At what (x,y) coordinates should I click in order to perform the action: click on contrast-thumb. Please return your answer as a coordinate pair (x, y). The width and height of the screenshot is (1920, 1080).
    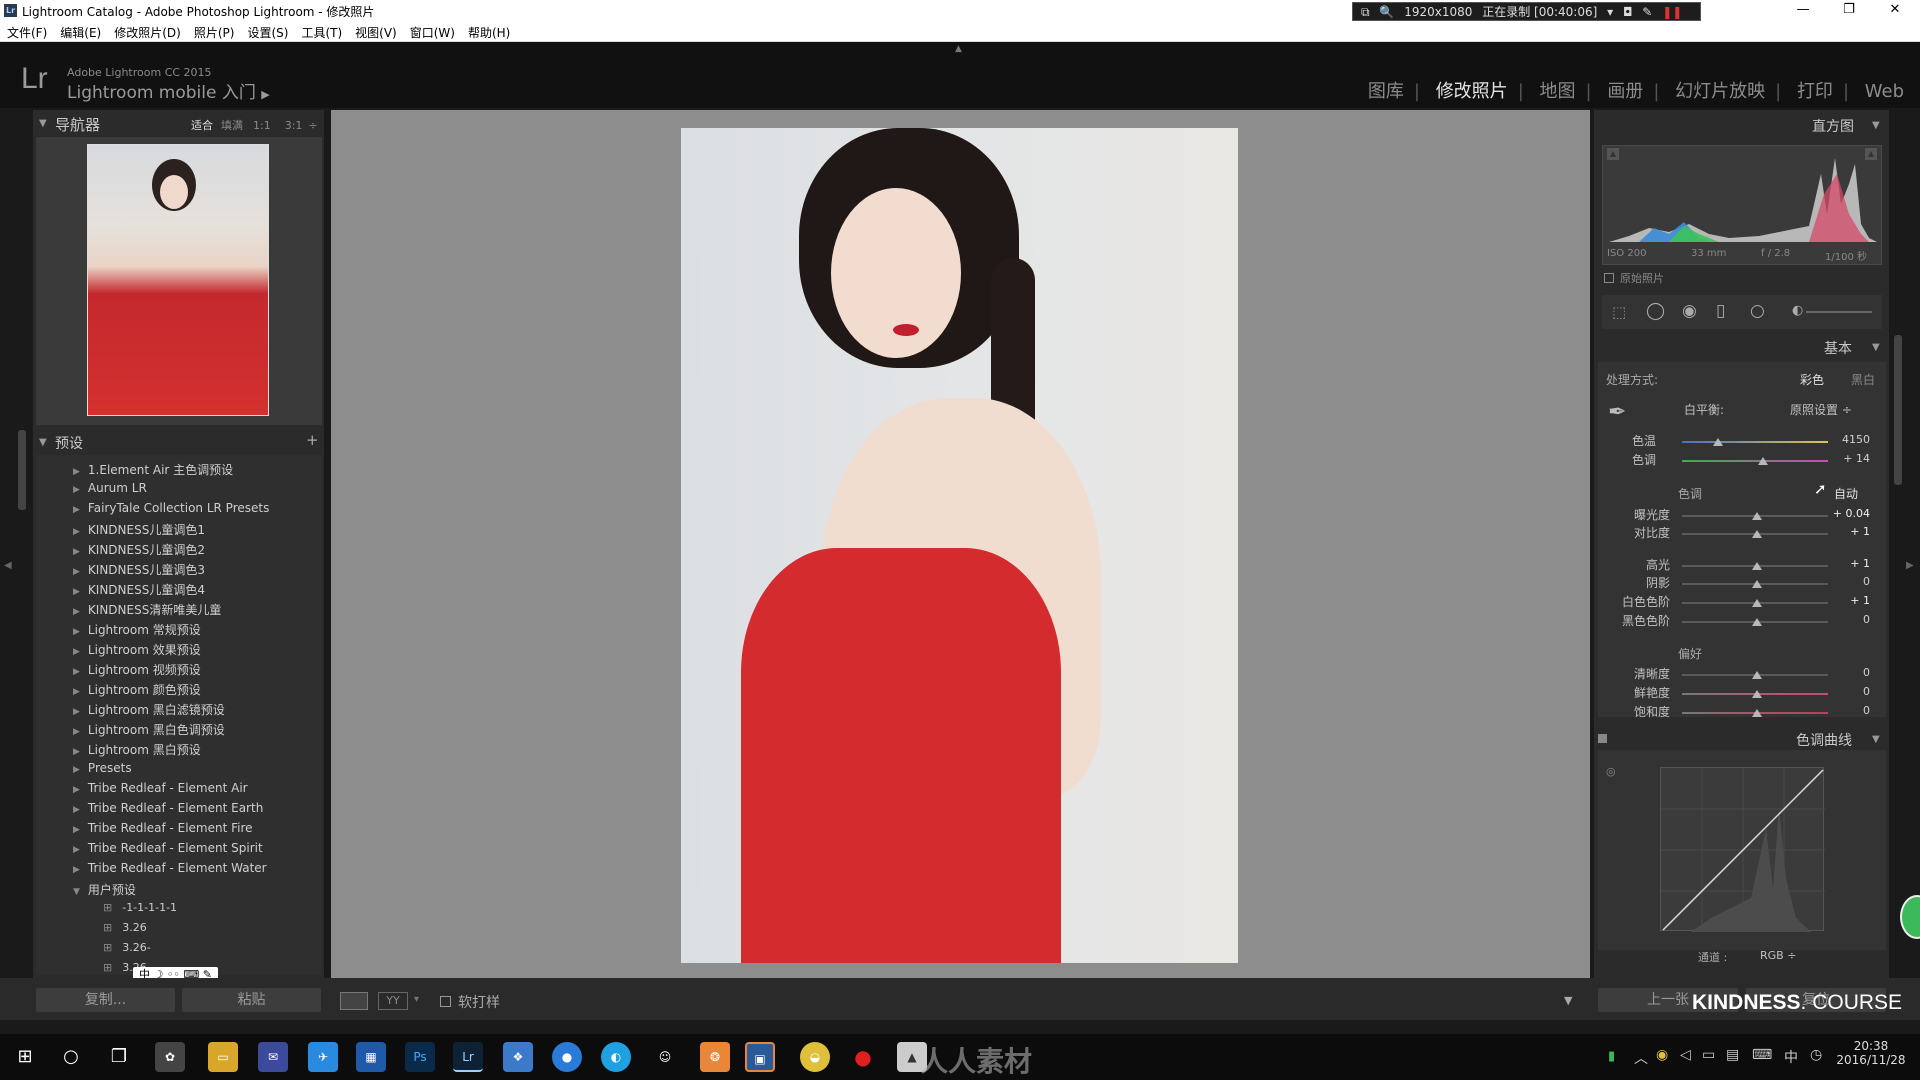
    Looking at the image, I should click on (1757, 534).